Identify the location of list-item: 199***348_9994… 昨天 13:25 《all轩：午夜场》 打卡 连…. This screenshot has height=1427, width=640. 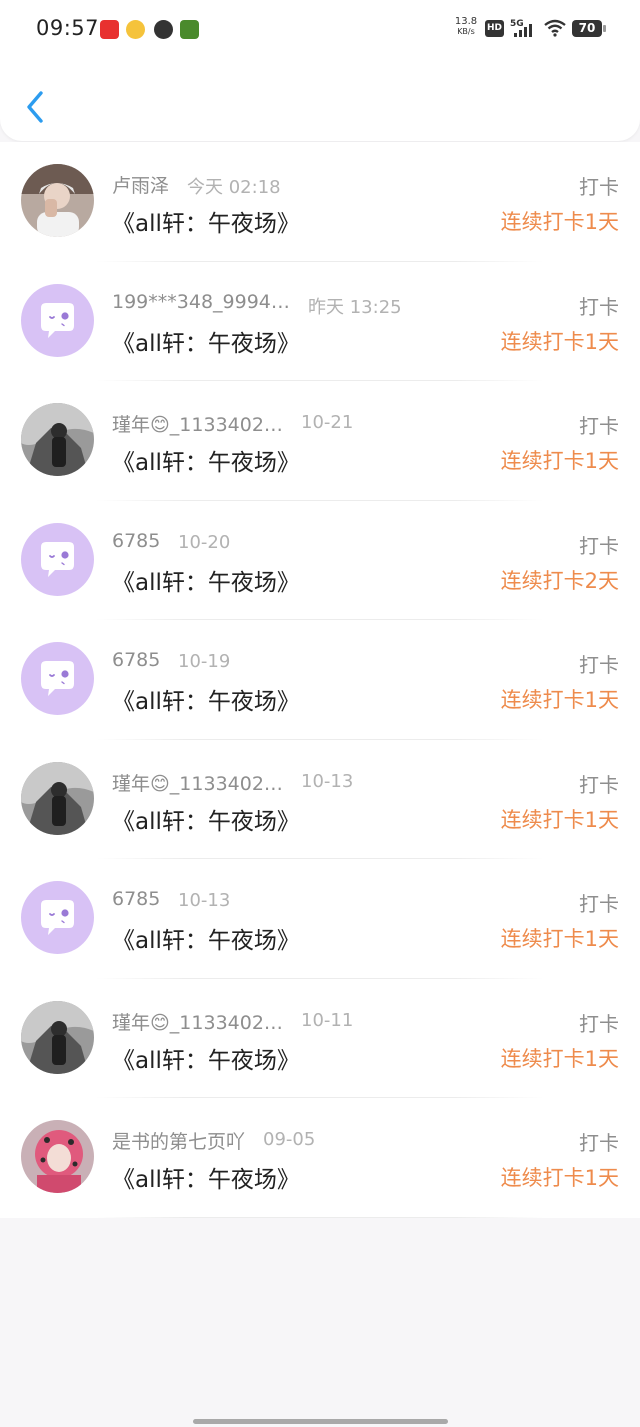
(320, 321).